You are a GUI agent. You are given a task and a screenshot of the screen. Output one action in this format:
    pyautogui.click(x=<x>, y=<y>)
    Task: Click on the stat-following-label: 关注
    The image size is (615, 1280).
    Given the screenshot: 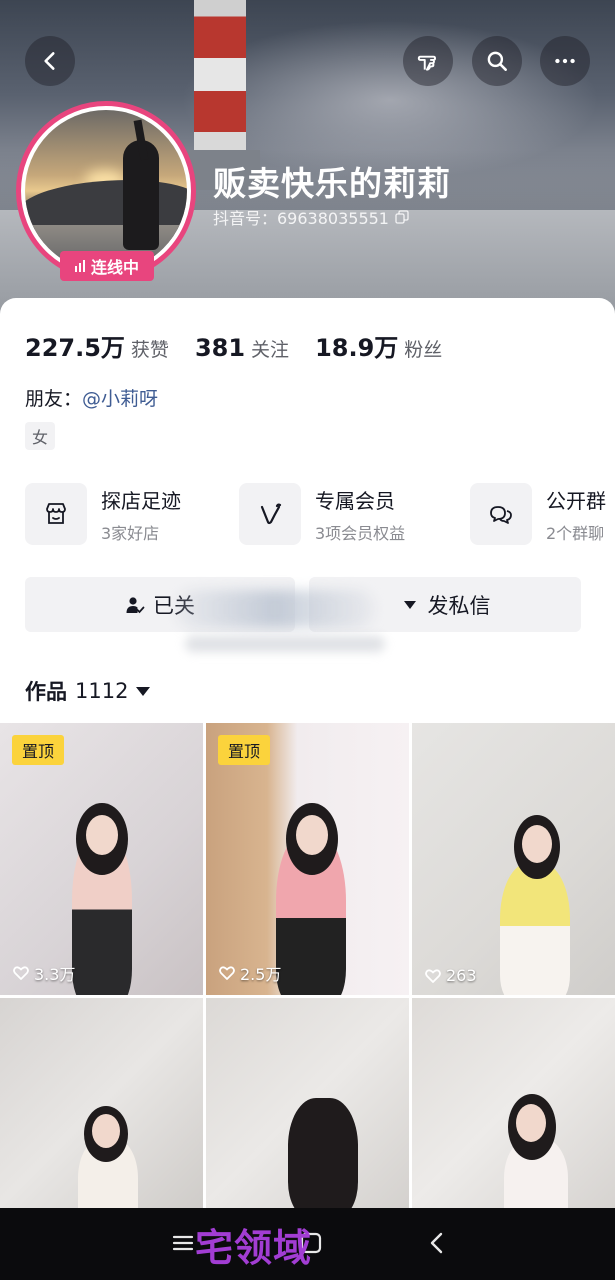 What is the action you would take?
    pyautogui.click(x=270, y=350)
    